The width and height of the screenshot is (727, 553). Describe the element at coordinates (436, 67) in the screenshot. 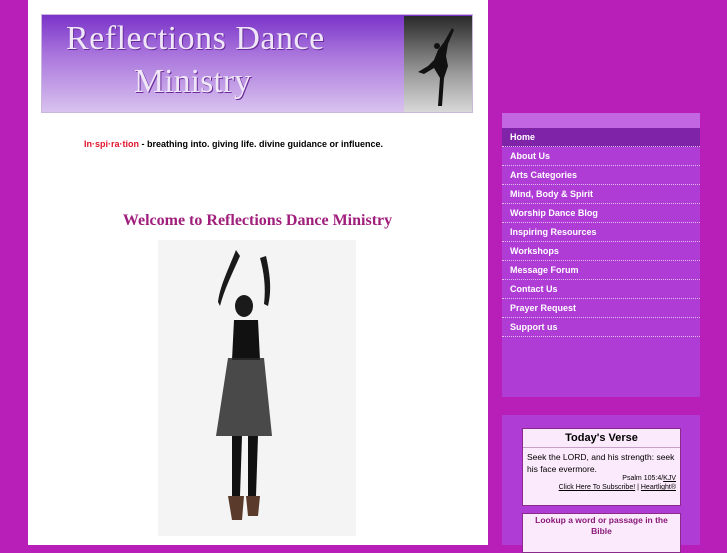

I see `dancer-silhouette-icon` at that location.